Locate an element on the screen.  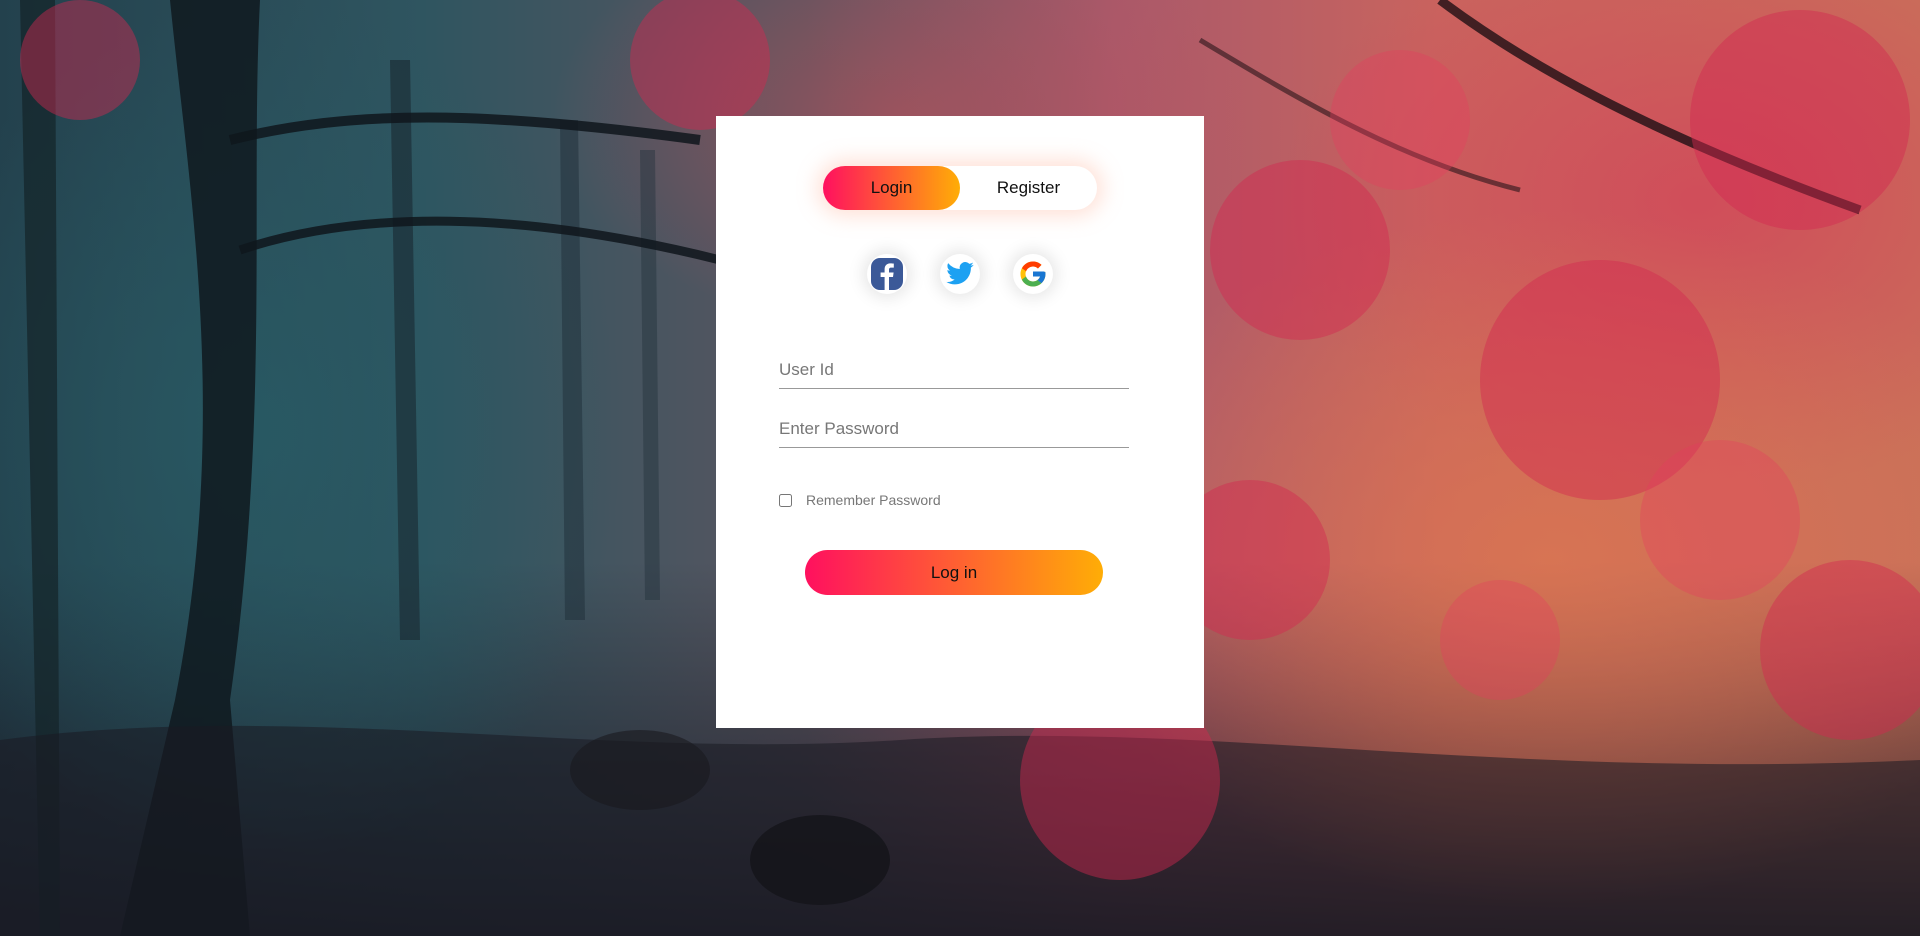
password-input is located at coordinates (954, 429).